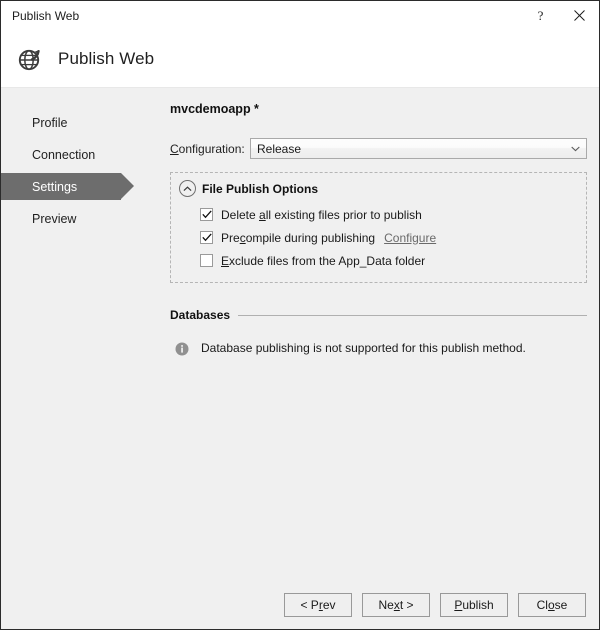 The image size is (600, 630). I want to click on prev-button: < Pr ev, so click(318, 605).